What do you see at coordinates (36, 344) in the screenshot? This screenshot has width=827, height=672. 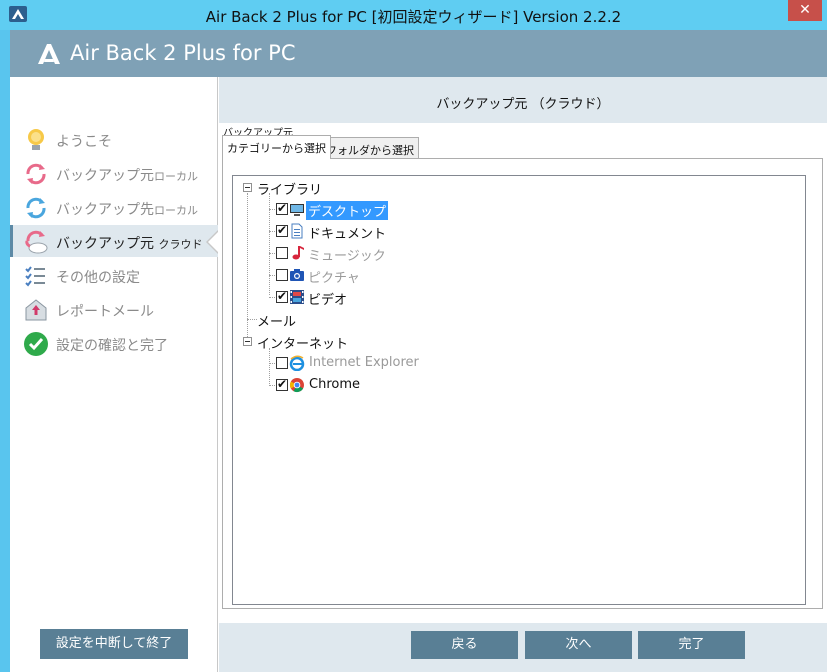 I see `green-check-icon` at bounding box center [36, 344].